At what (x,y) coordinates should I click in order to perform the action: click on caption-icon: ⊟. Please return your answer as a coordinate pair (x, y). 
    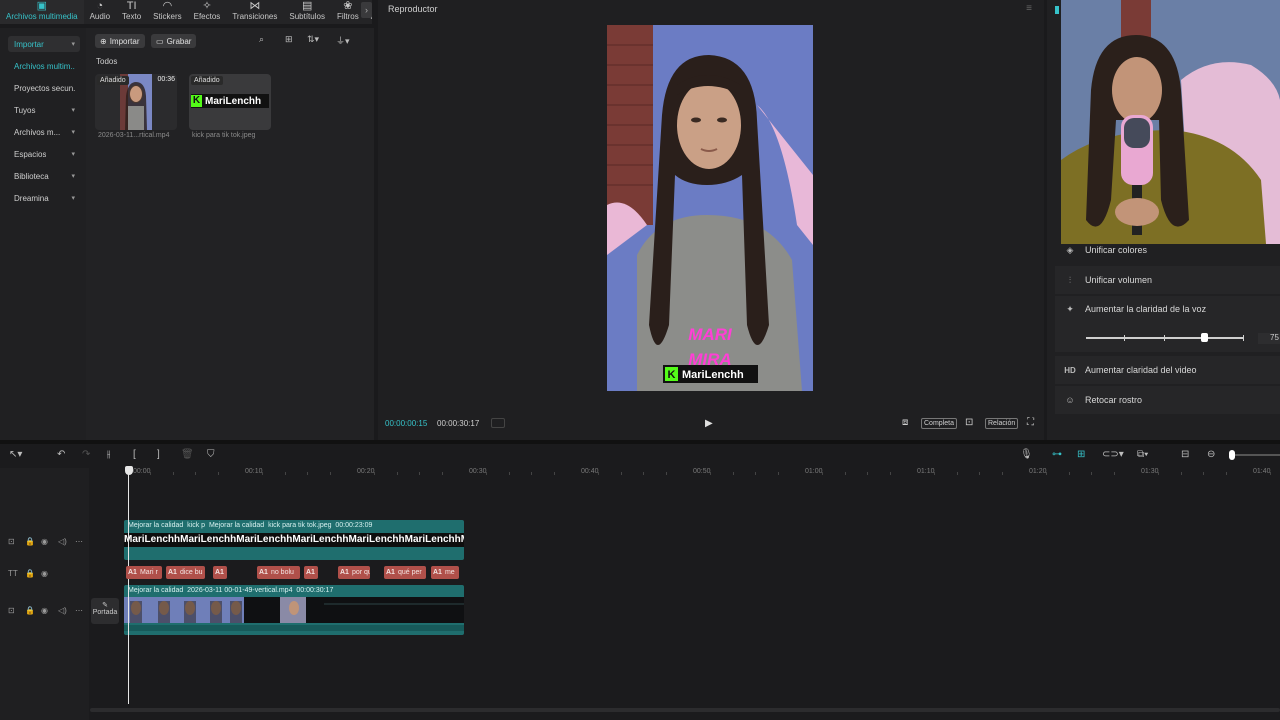
    Looking at the image, I should click on (1185, 454).